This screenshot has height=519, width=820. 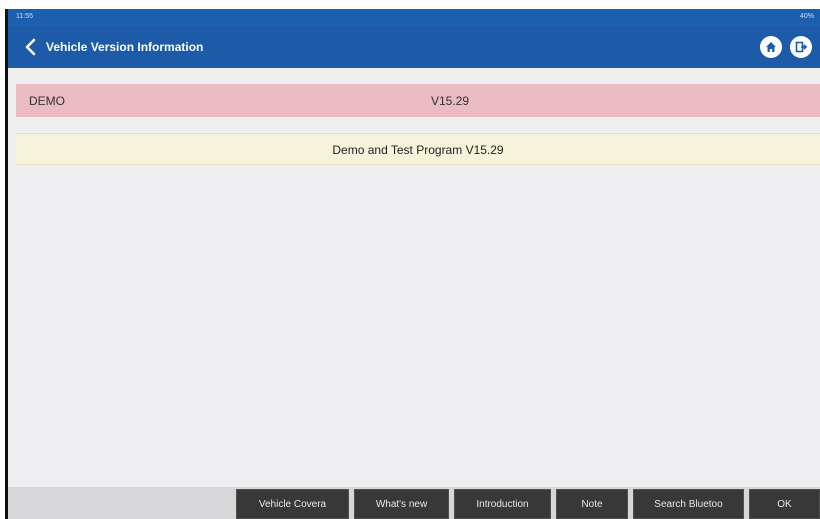 I want to click on chevron-left-icon, so click(x=30, y=47).